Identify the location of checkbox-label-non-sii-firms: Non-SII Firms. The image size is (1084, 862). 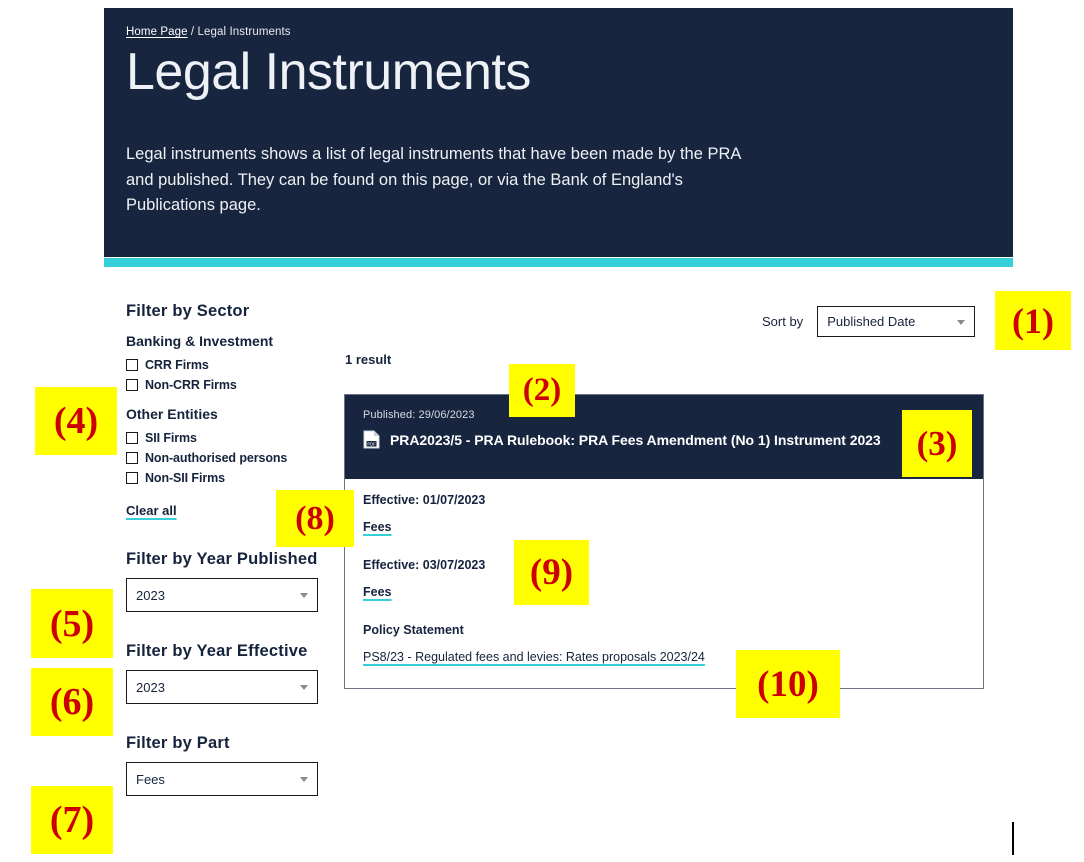
(185, 478).